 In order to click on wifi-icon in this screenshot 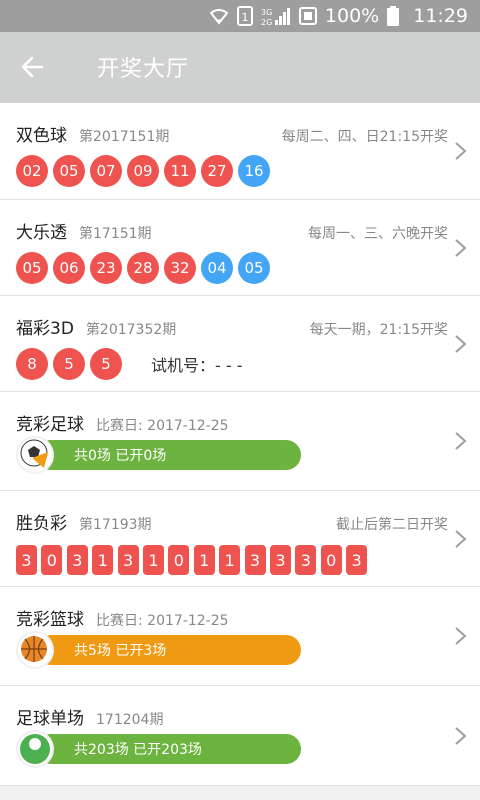, I will do `click(219, 16)`.